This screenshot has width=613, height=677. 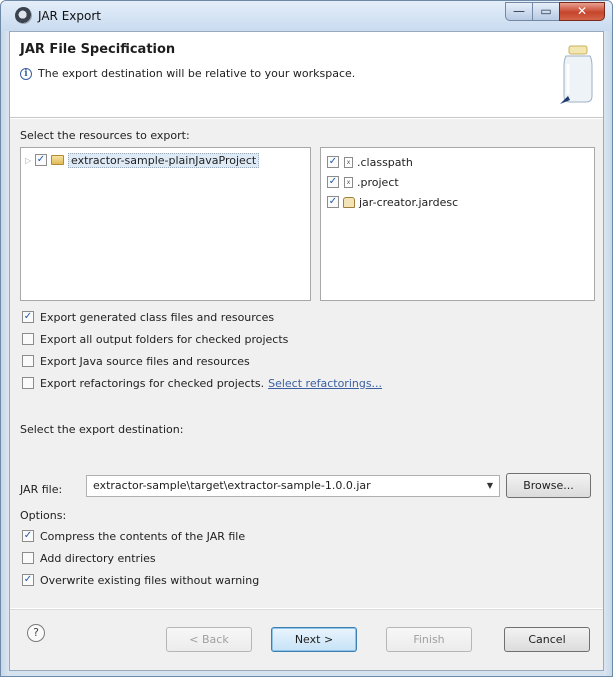 I want to click on project-file-checkbox: ✓, so click(x=333, y=182).